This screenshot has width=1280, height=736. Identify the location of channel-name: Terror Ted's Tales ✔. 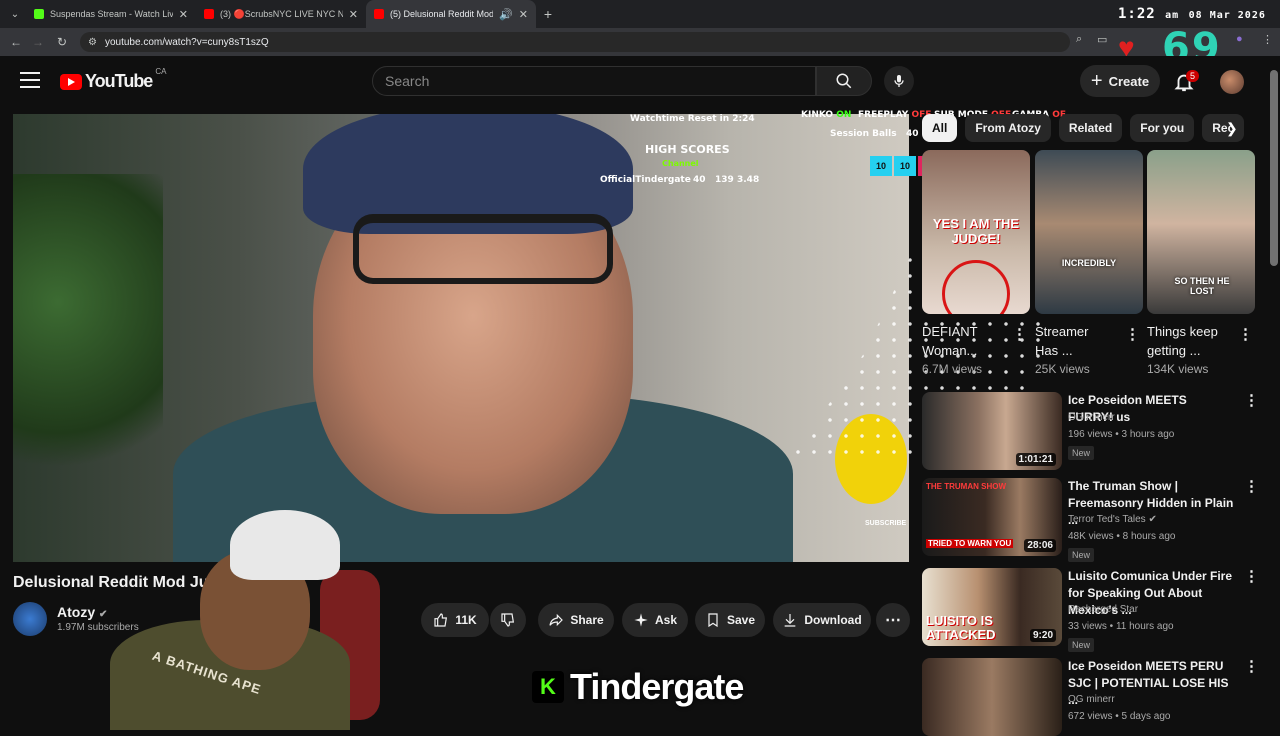
(1112, 519).